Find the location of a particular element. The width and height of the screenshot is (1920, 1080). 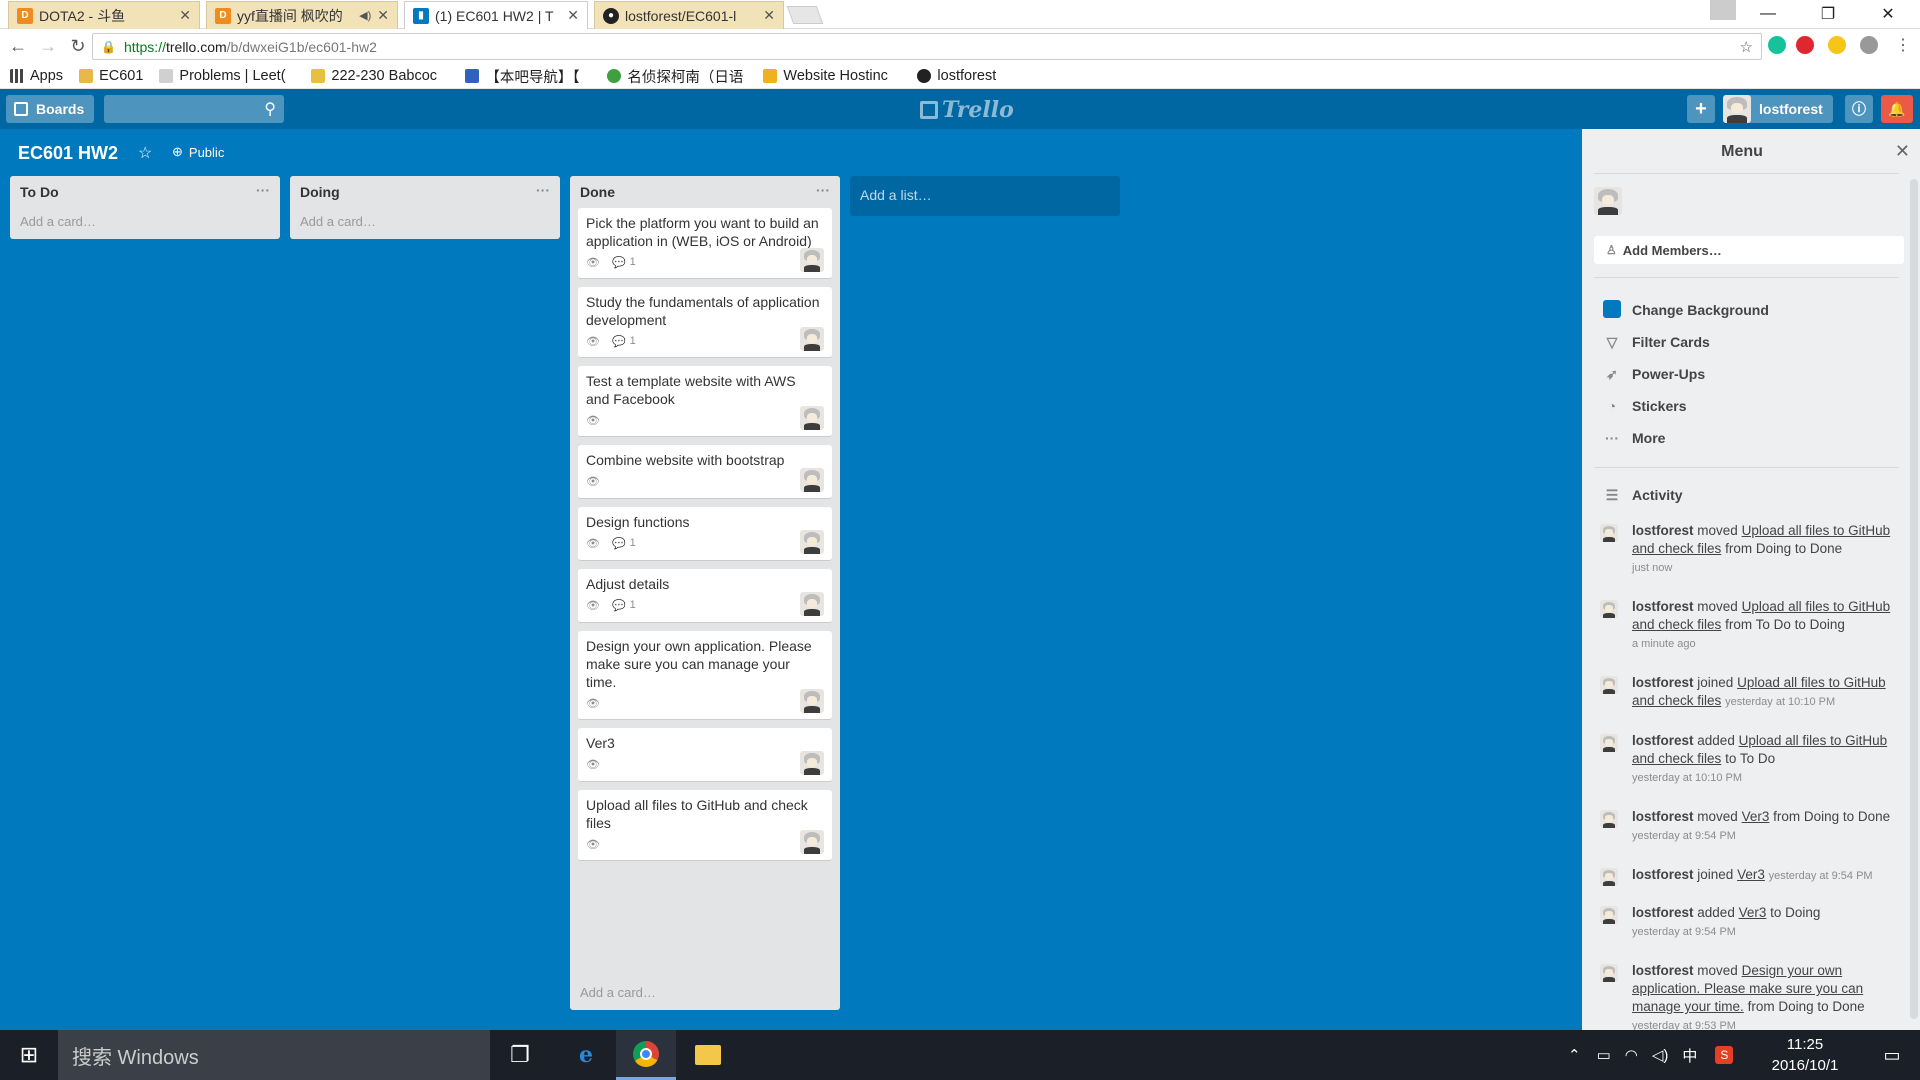

power-ups-item: ➶ Power-Ups is located at coordinates (1653, 374).